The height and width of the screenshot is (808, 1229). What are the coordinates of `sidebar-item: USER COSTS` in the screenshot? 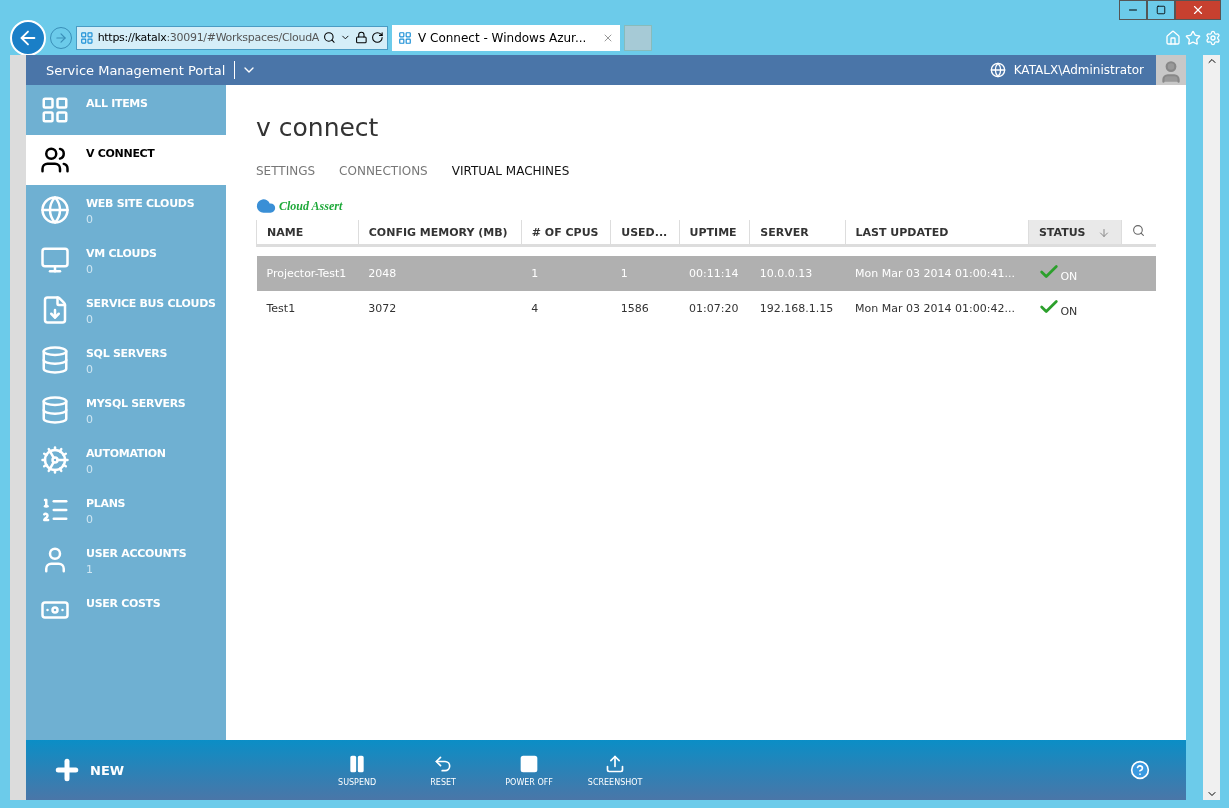 It's located at (126, 610).